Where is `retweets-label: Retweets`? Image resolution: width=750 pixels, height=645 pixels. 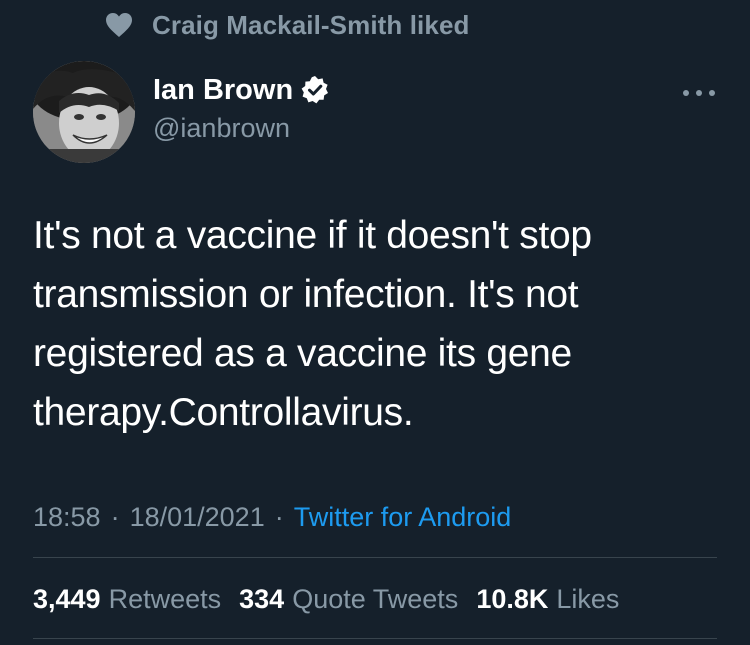
retweets-label: Retweets is located at coordinates (165, 598).